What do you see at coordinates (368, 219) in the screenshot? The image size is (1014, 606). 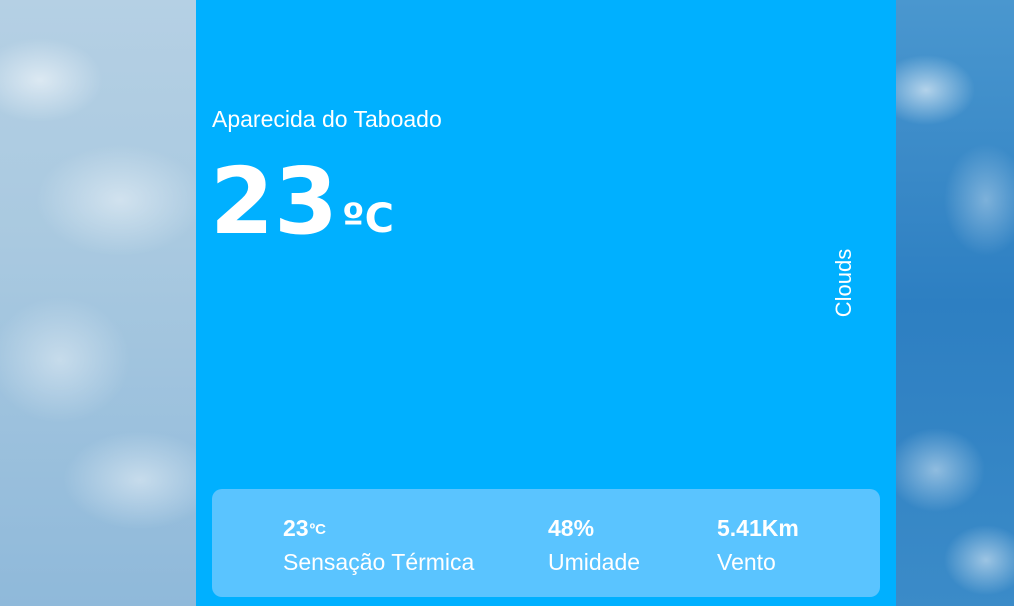 I see `temperature-unit: ºC` at bounding box center [368, 219].